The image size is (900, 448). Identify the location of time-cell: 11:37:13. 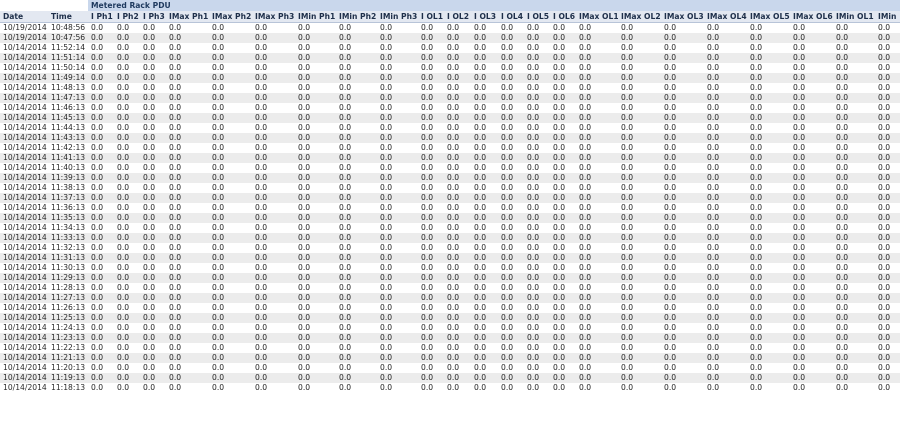
(68, 198).